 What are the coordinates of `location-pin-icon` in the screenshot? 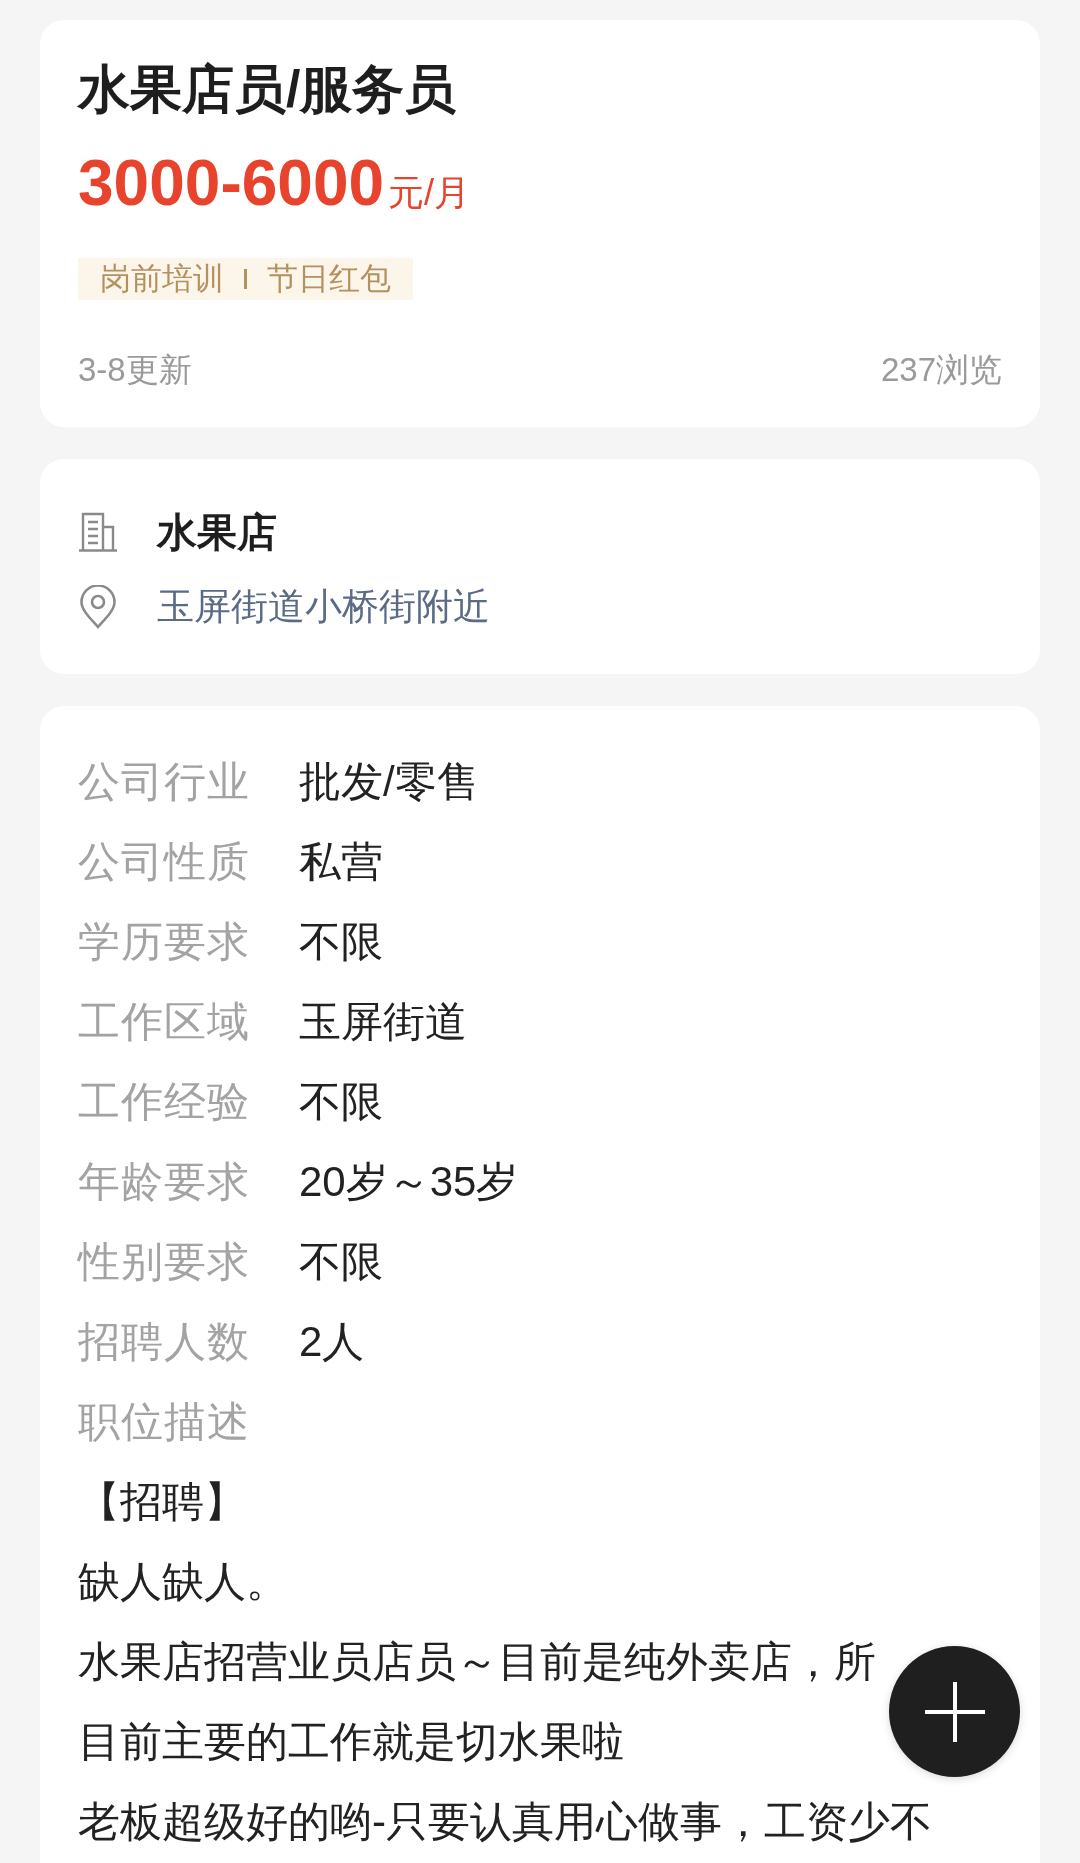 It's located at (98, 607).